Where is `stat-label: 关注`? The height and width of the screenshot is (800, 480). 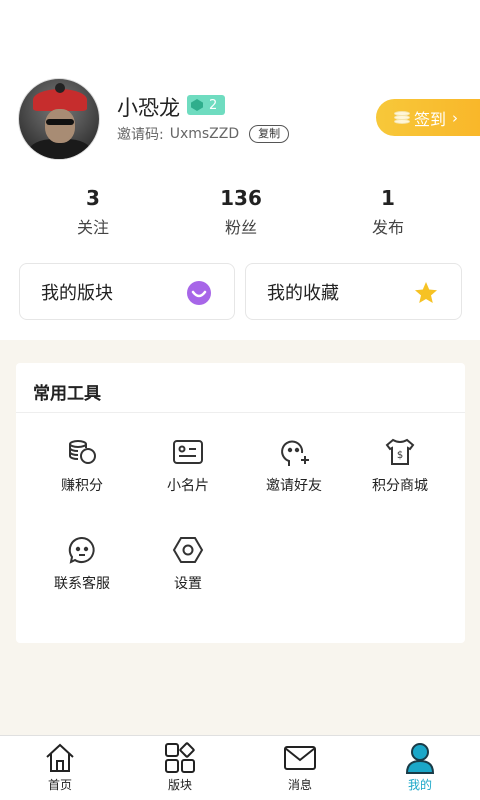
stat-label: 关注 is located at coordinates (92, 227).